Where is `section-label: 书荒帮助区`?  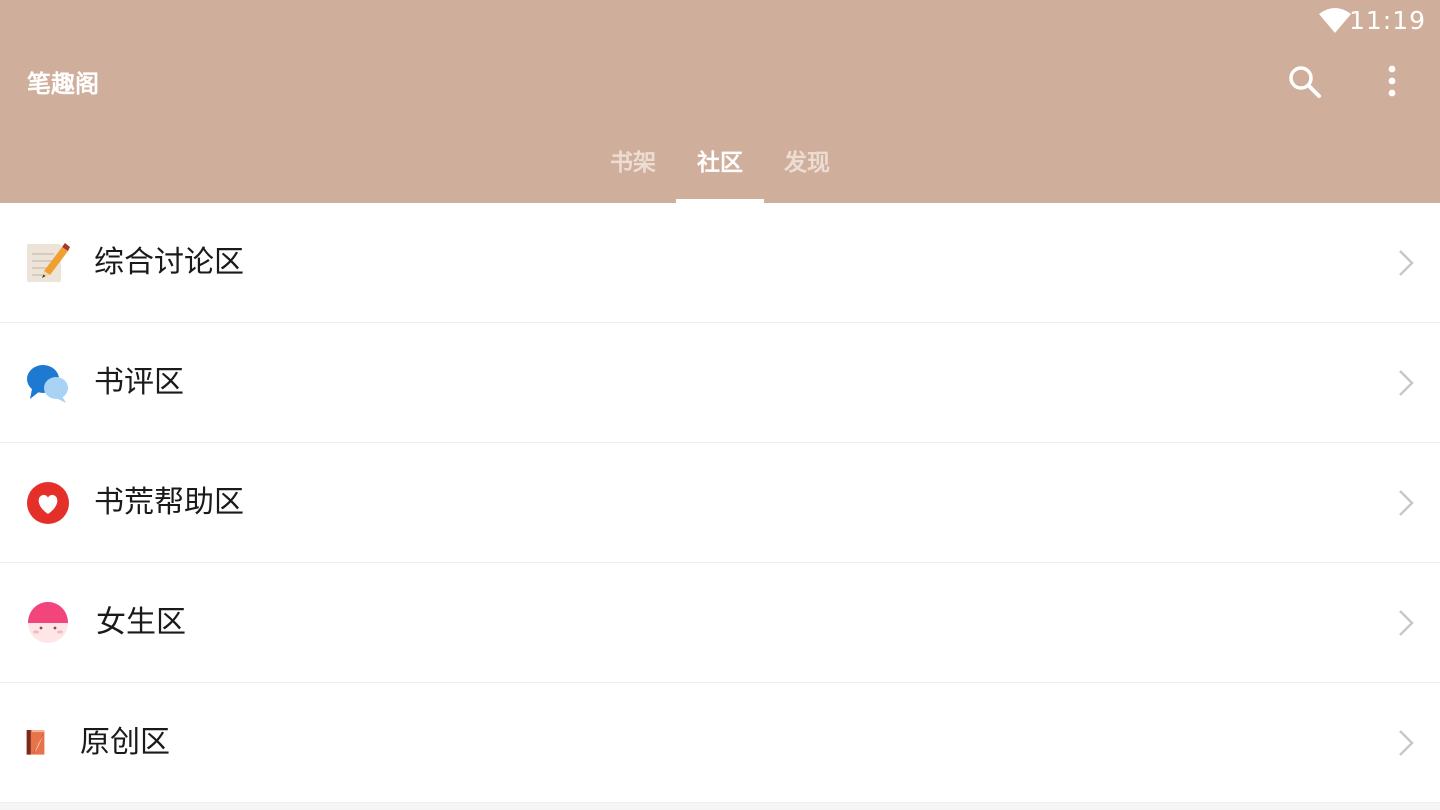
section-label: 书荒帮助区 is located at coordinates (169, 502).